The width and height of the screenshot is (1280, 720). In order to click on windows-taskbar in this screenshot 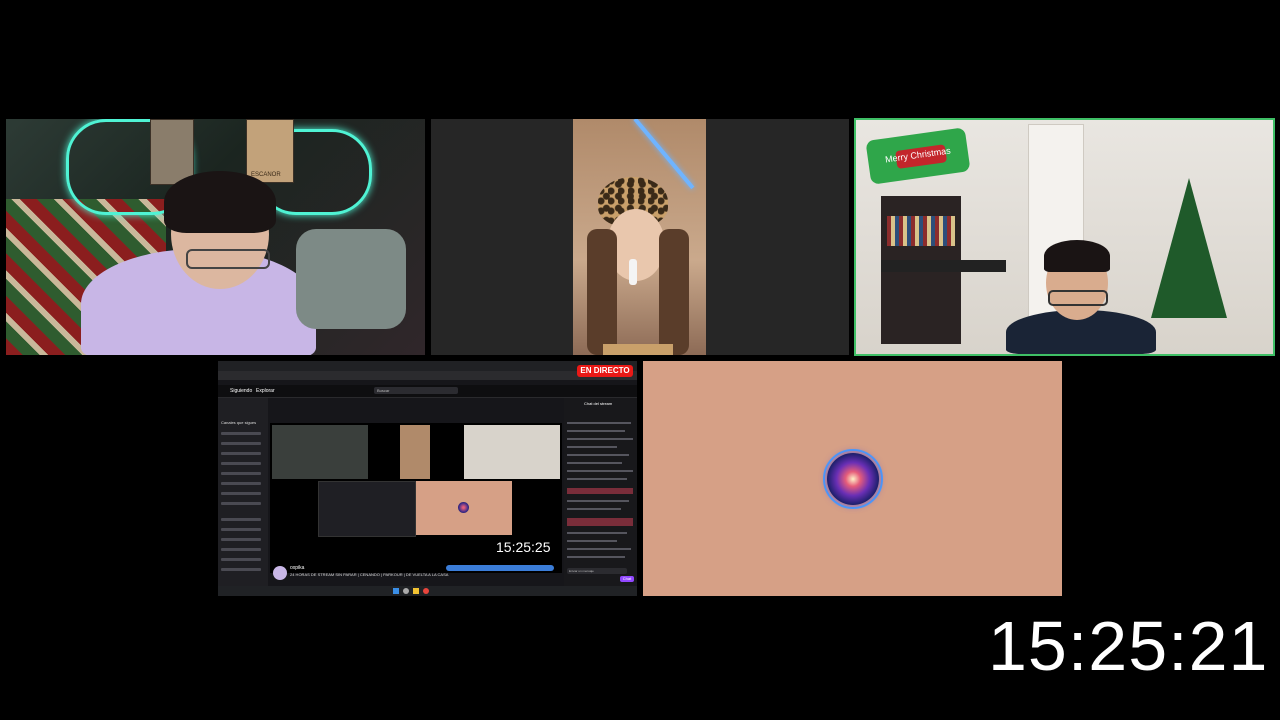, I will do `click(427, 591)`.